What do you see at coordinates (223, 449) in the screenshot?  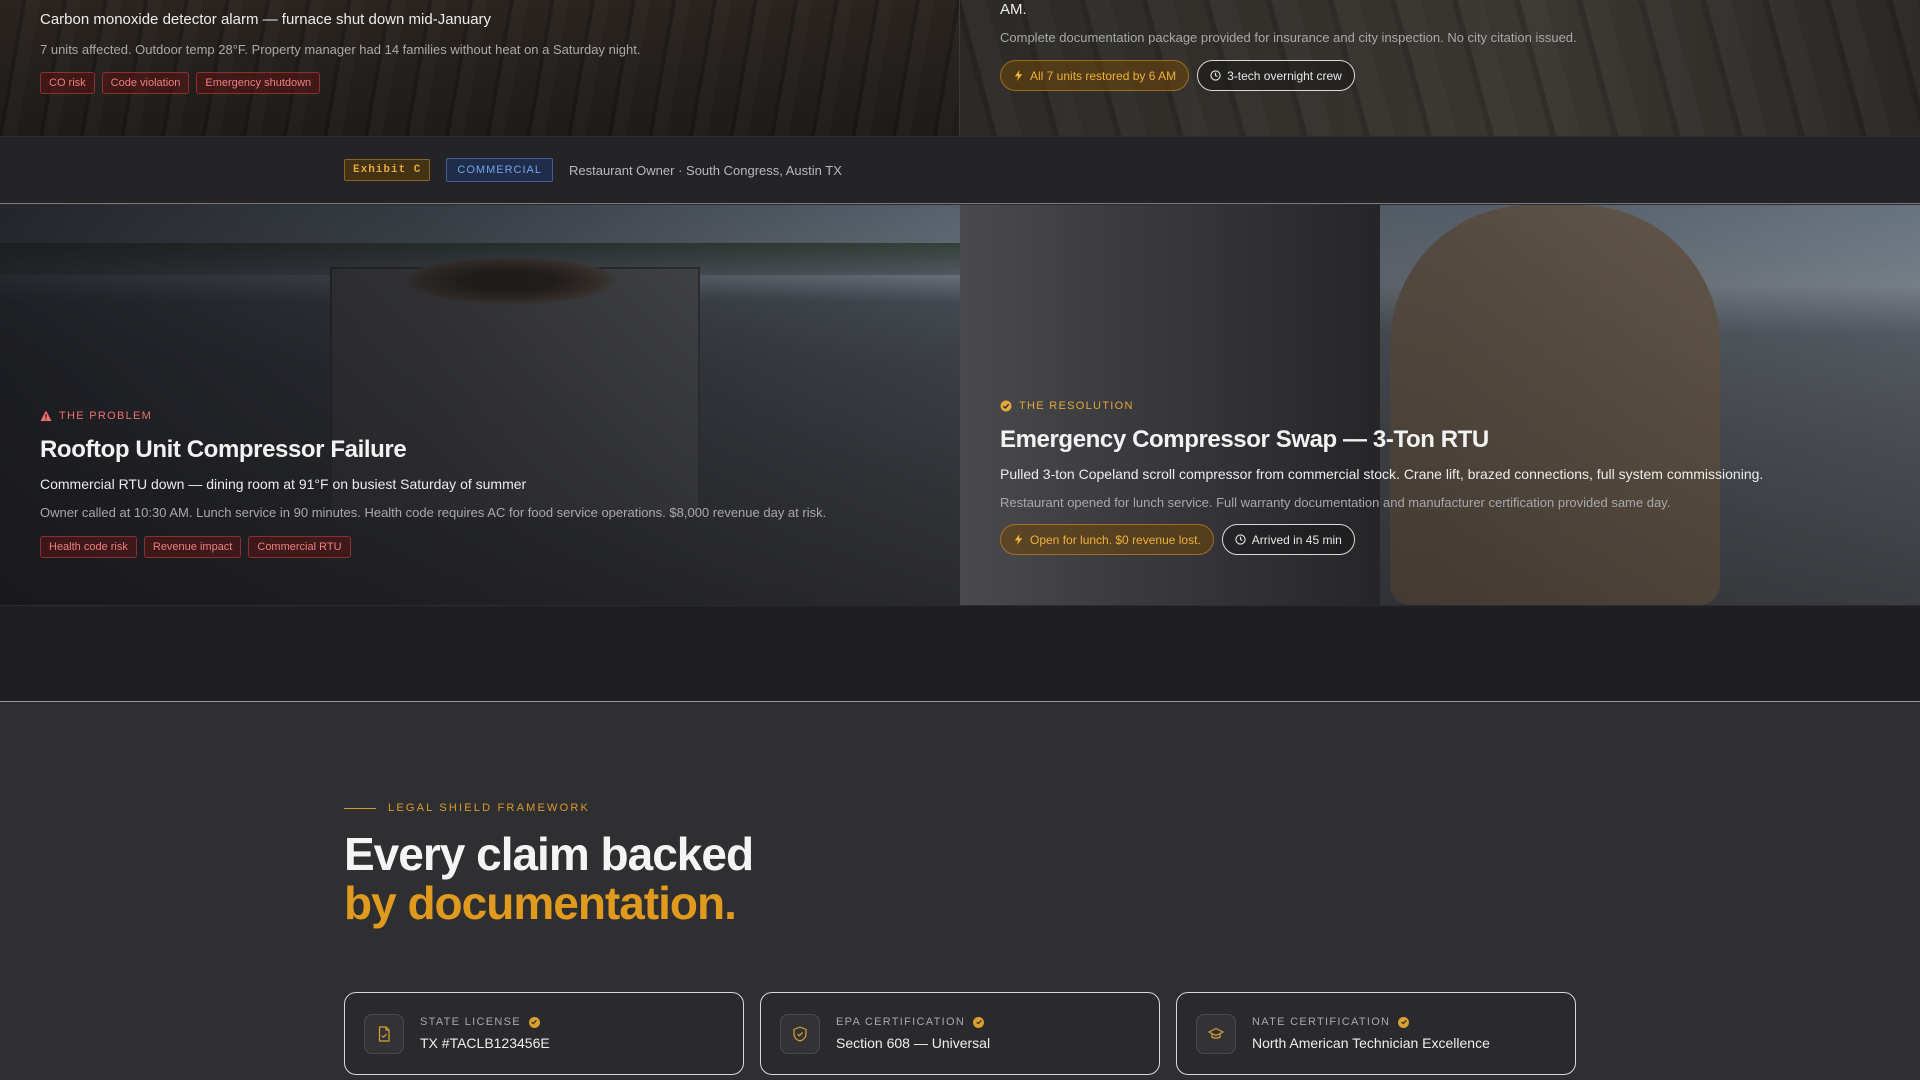 I see `problem-title: Rooftop Unit Compressor Failure` at bounding box center [223, 449].